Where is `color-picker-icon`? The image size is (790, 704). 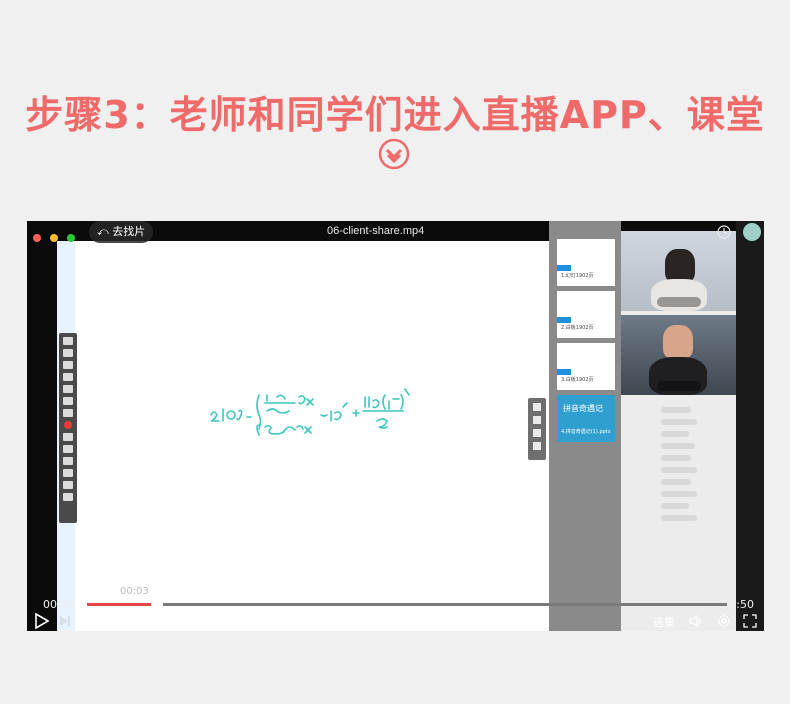
color-picker-icon is located at coordinates (68, 425).